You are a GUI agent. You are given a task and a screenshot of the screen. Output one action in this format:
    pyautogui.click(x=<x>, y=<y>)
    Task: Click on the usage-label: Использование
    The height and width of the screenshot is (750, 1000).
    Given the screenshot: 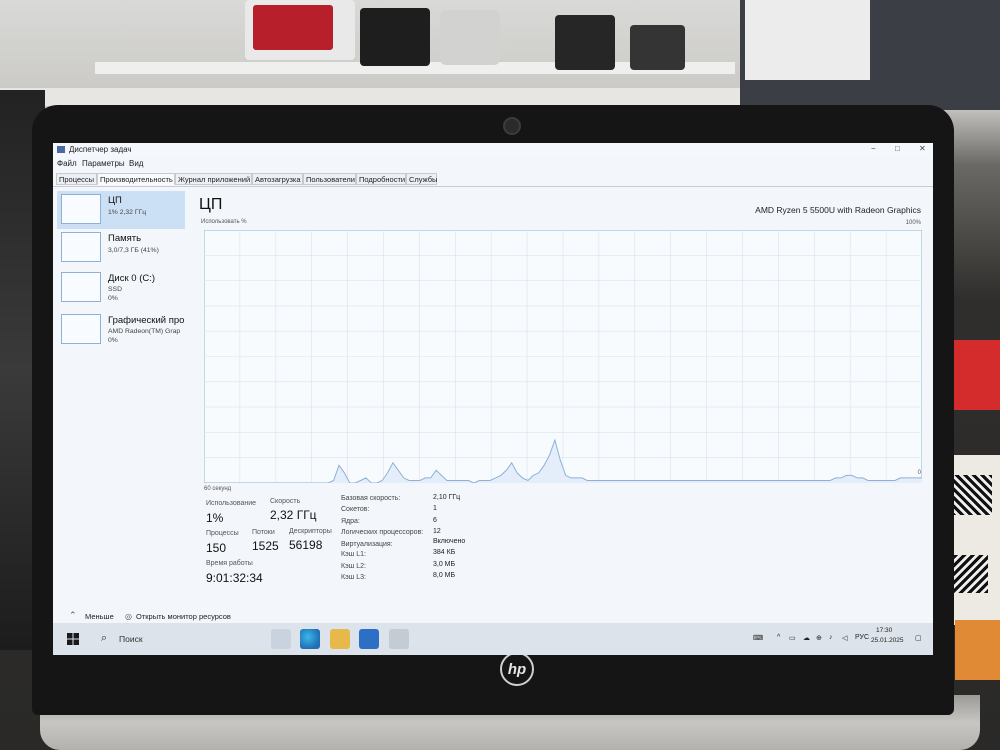 What is the action you would take?
    pyautogui.click(x=231, y=503)
    